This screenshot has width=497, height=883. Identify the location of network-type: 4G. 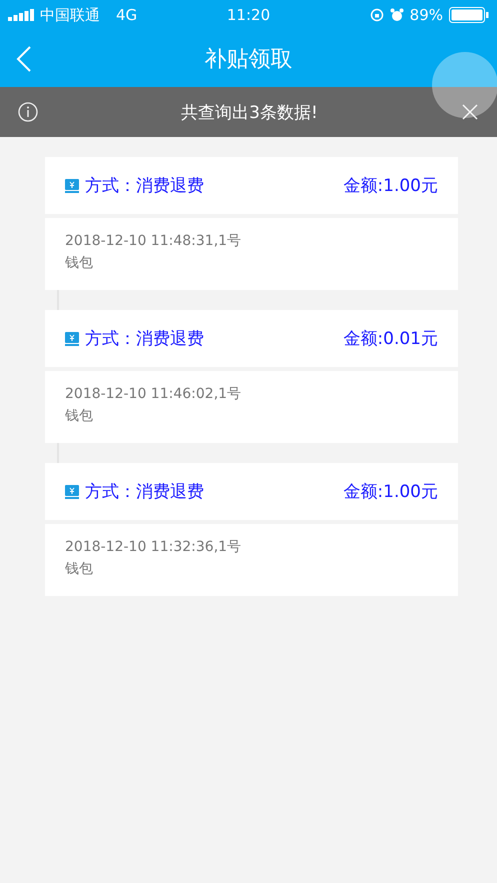
(127, 15).